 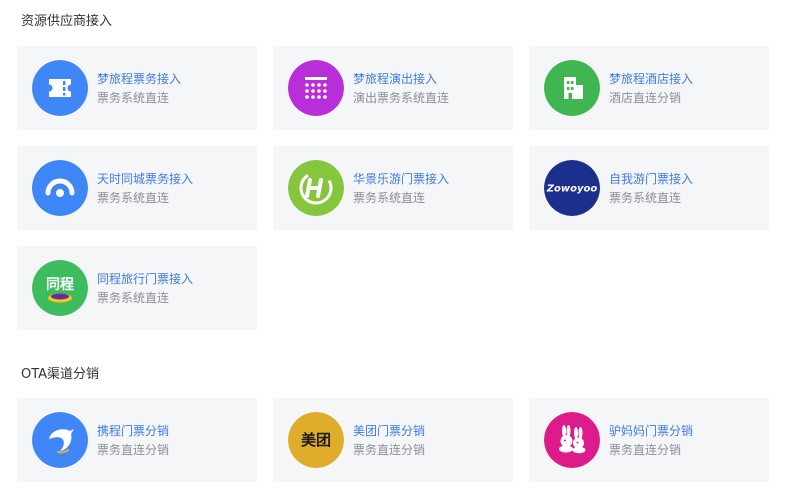 I want to click on svg-text: 美团, so click(x=316, y=440).